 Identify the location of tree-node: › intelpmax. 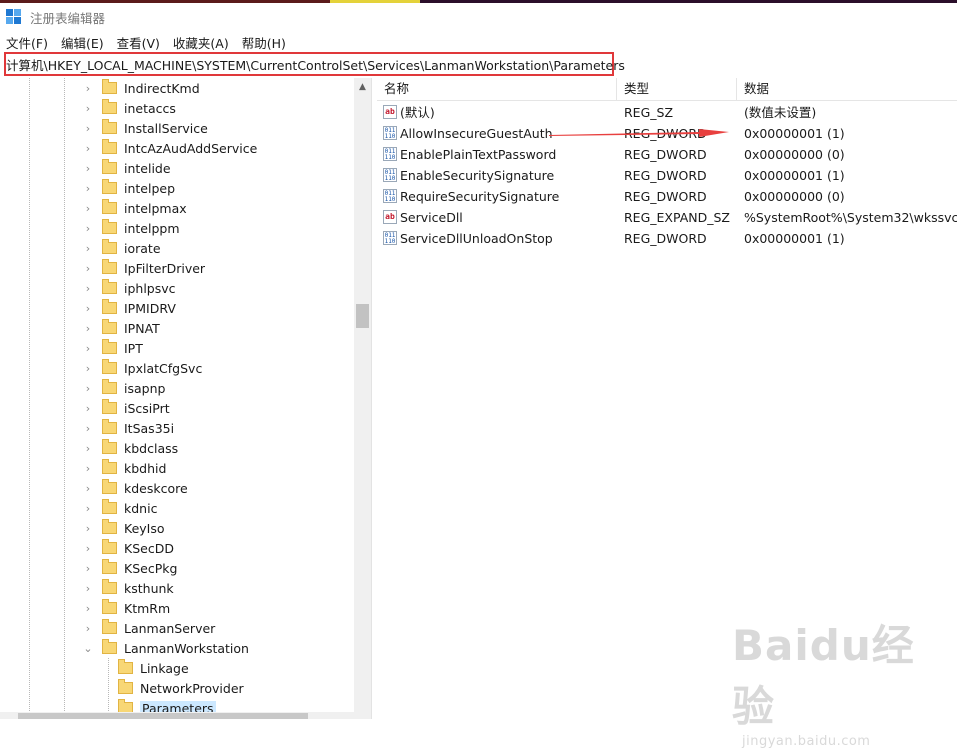
(136, 208).